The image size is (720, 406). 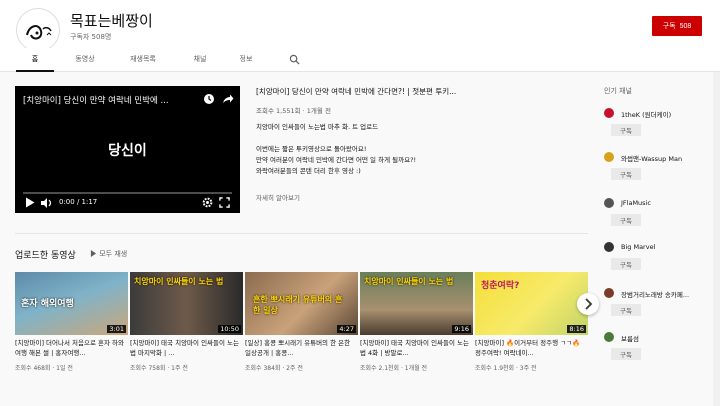 I want to click on description-line: 와락여러분들의 콘텐 더리 한후 영상 :), so click(x=308, y=171).